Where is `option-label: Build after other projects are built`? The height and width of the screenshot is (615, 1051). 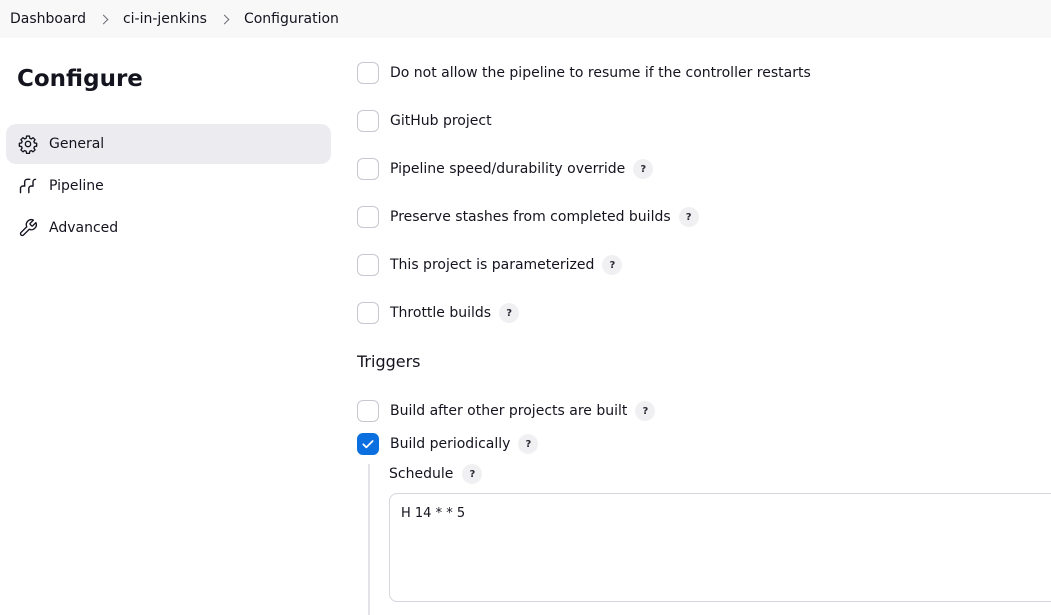
option-label: Build after other projects are built is located at coordinates (508, 411).